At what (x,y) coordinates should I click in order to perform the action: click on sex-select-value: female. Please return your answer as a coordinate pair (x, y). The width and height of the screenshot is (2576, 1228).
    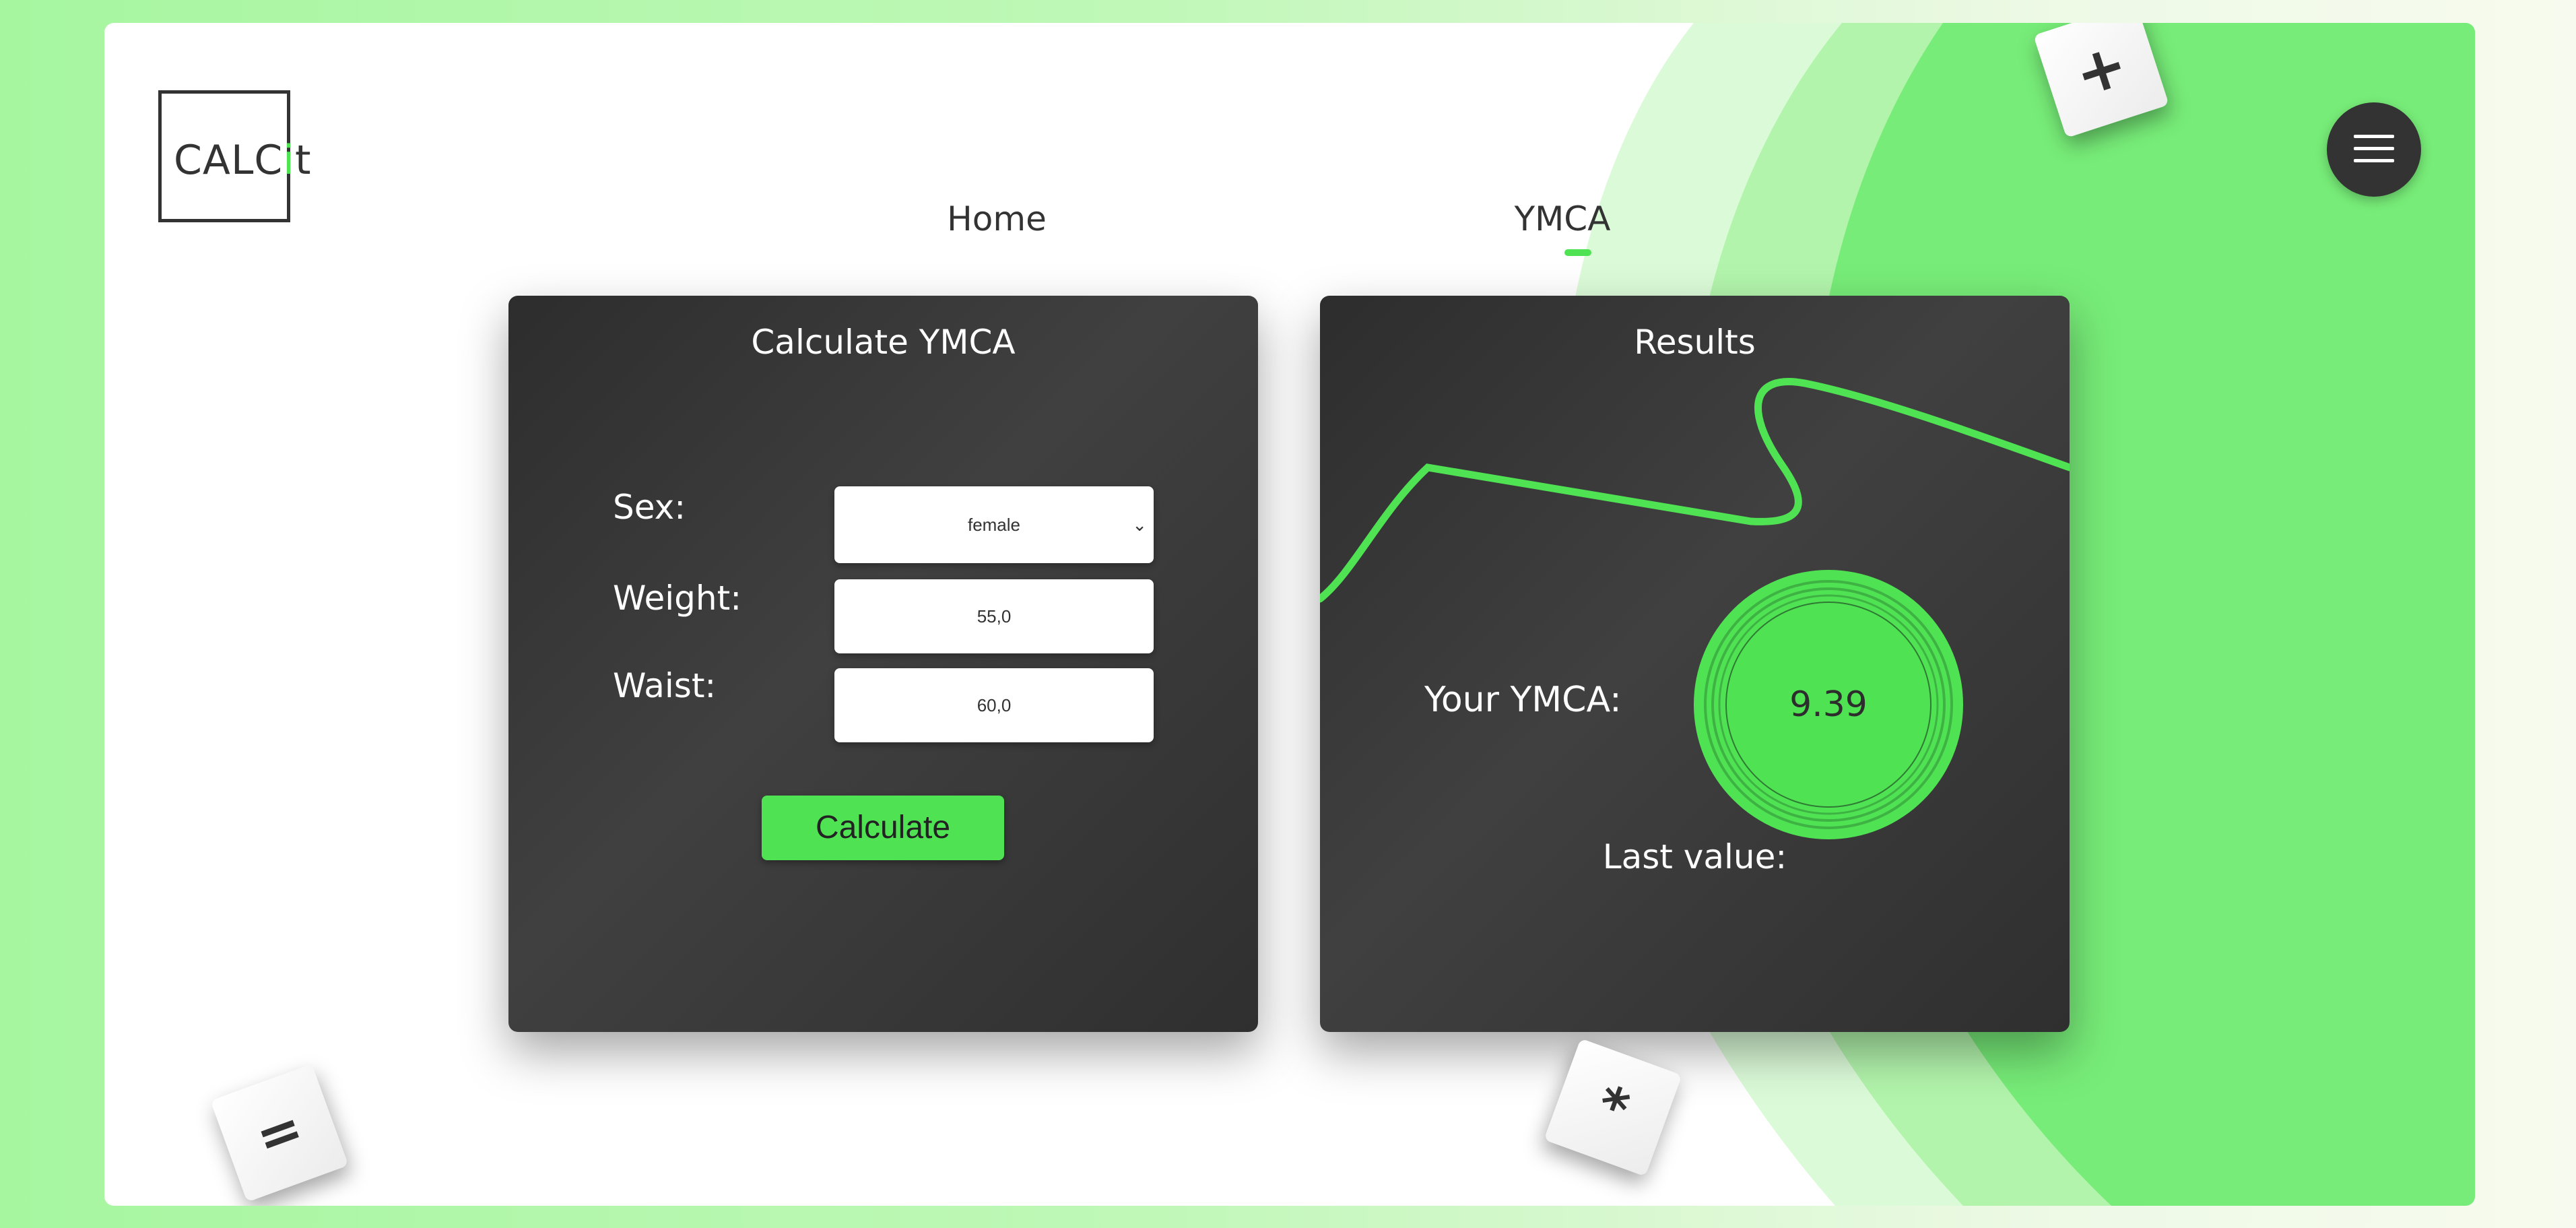
    Looking at the image, I should click on (994, 525).